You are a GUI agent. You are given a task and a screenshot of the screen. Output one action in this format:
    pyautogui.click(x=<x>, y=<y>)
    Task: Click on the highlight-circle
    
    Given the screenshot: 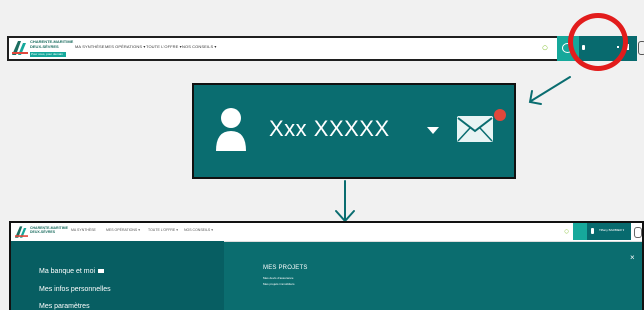 What is the action you would take?
    pyautogui.click(x=598, y=42)
    